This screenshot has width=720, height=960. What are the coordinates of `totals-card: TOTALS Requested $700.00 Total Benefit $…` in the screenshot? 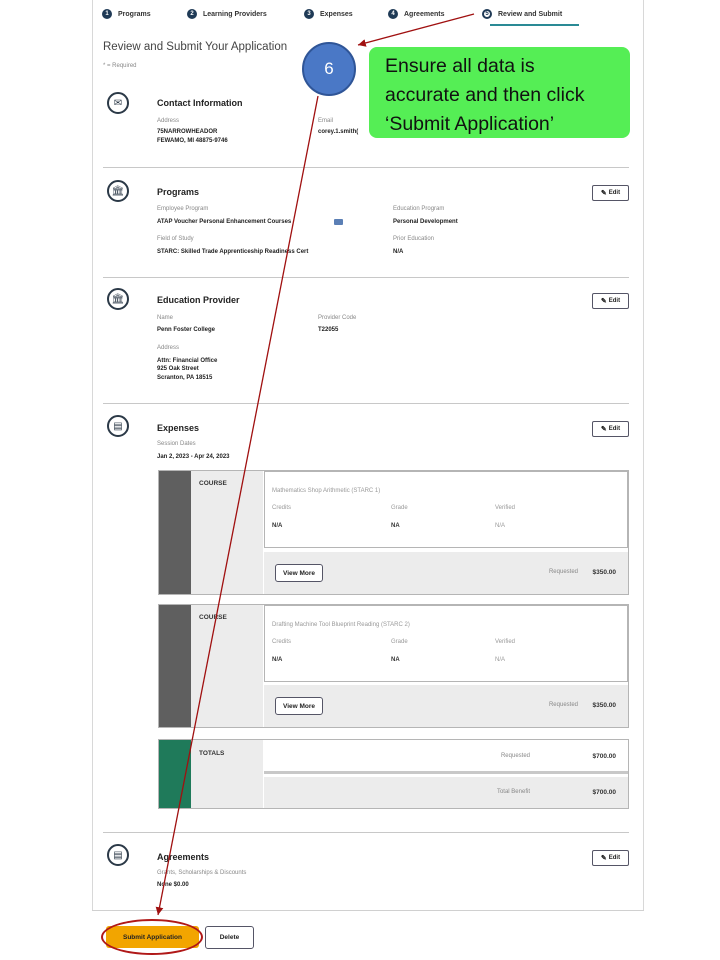 It's located at (393, 774).